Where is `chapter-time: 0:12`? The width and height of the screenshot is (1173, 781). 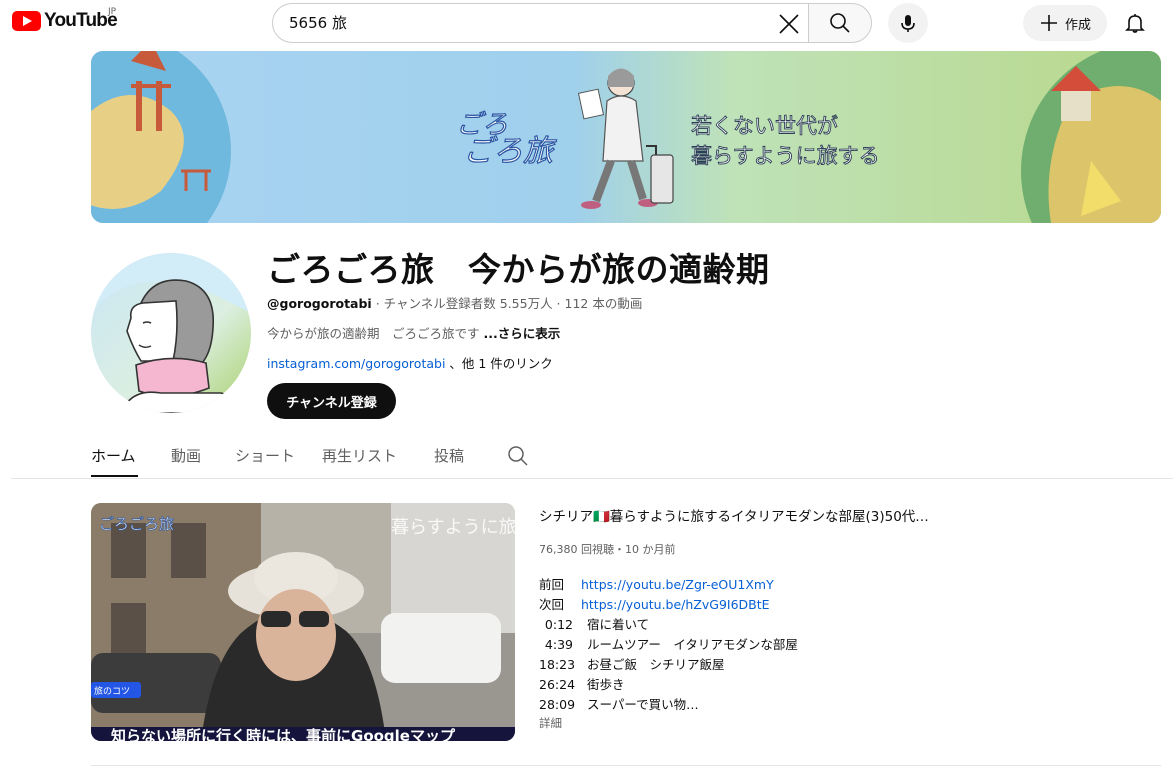 chapter-time: 0:12 is located at coordinates (558, 624).